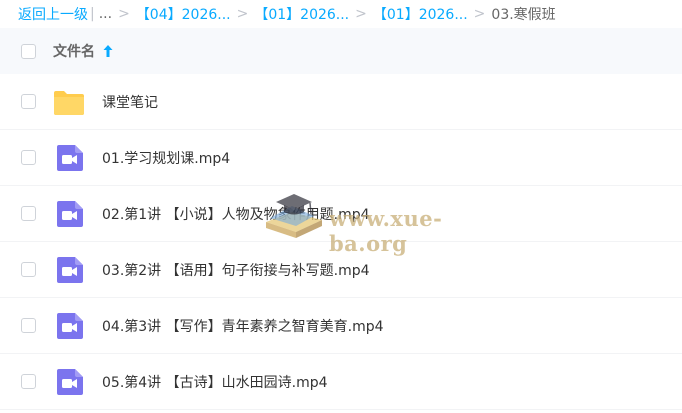  I want to click on file-name: 04.第3讲 【写作】青年素养之智育美育.mp4, so click(243, 326).